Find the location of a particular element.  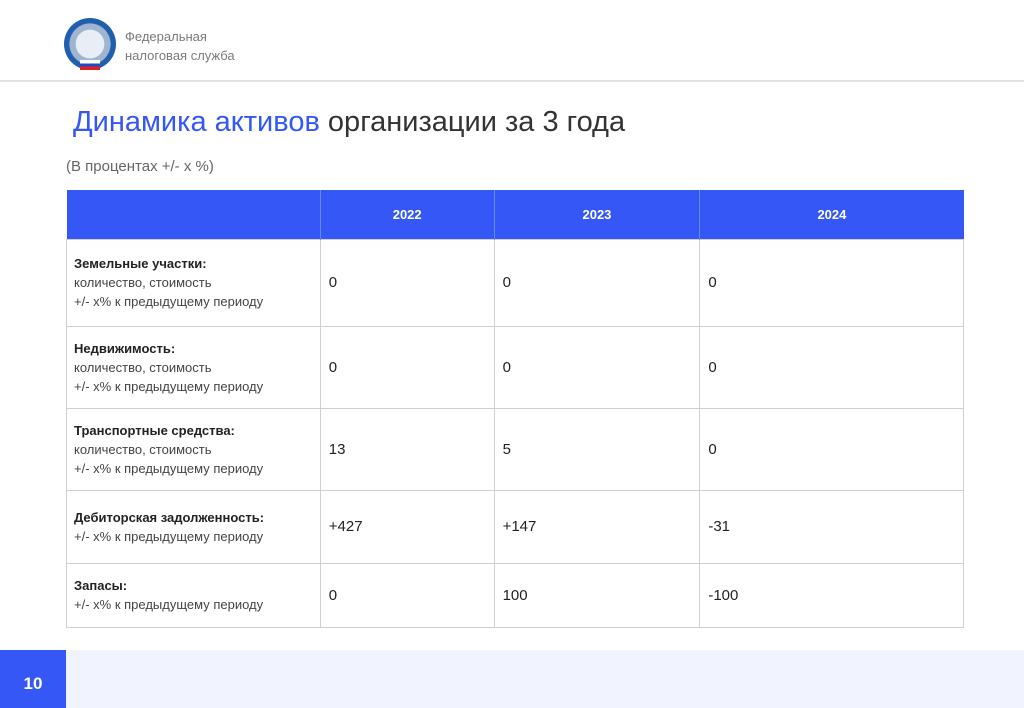

page-number: 10 is located at coordinates (33, 679).